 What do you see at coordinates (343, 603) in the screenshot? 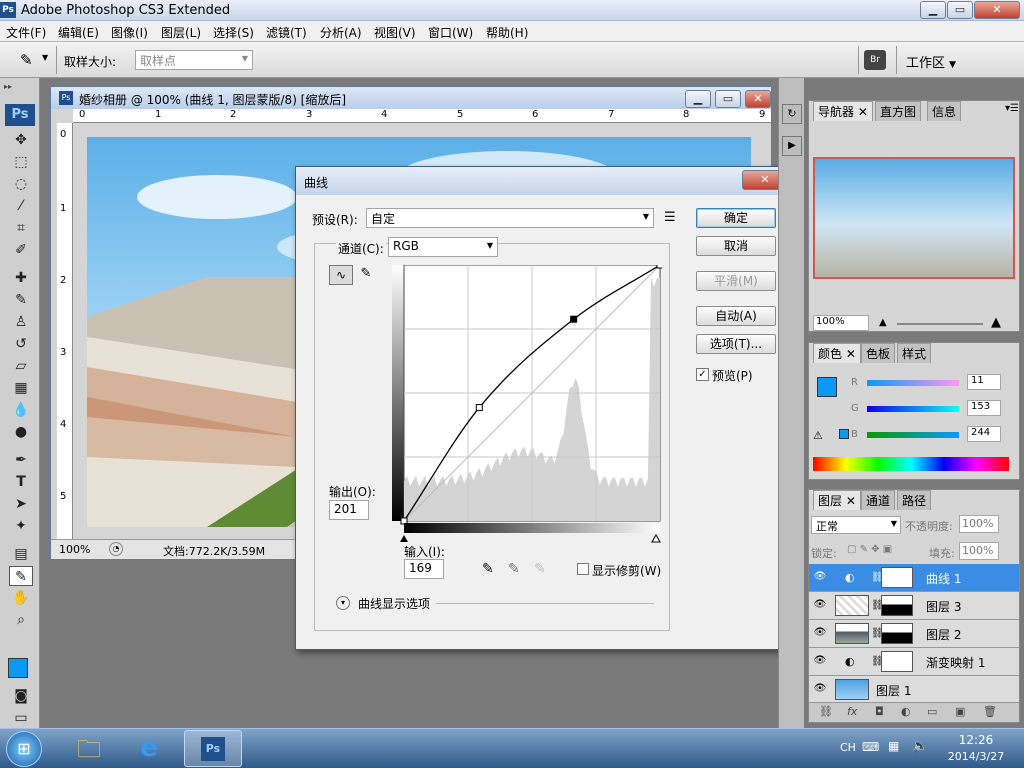
I see `expand-chevron-icon: ▾` at bounding box center [343, 603].